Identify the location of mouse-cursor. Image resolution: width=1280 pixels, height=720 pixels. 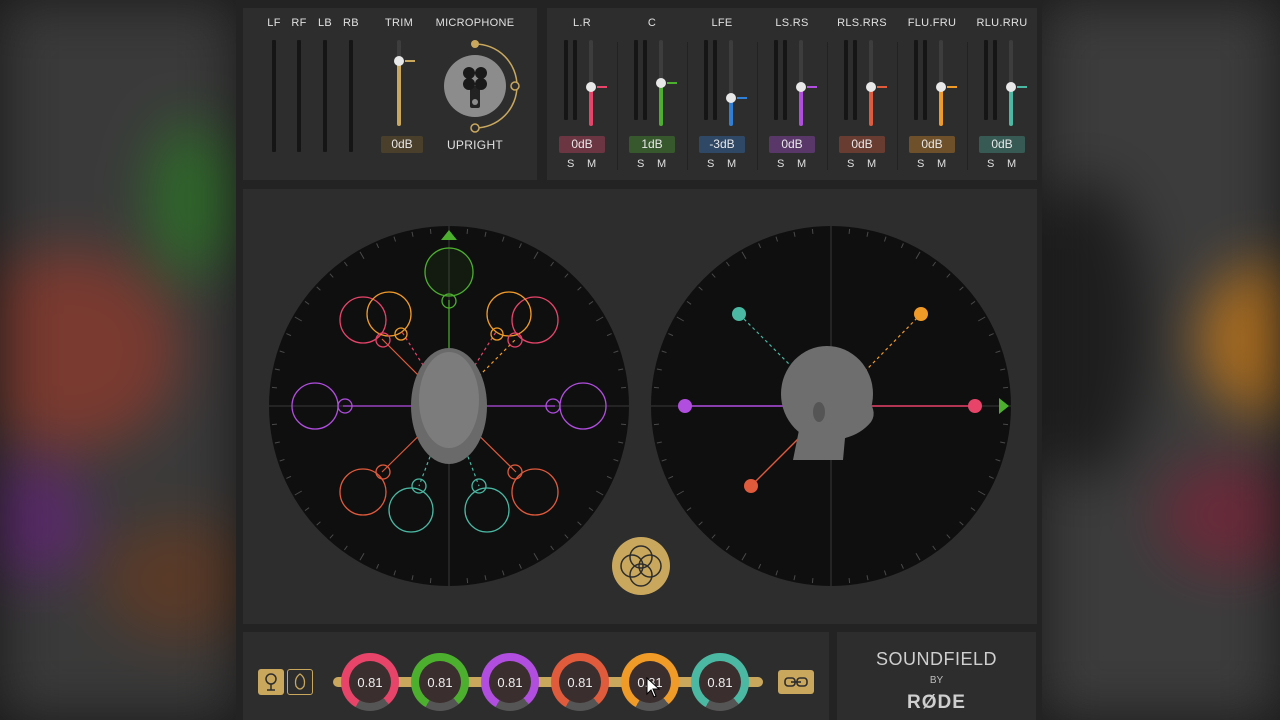
(653, 687).